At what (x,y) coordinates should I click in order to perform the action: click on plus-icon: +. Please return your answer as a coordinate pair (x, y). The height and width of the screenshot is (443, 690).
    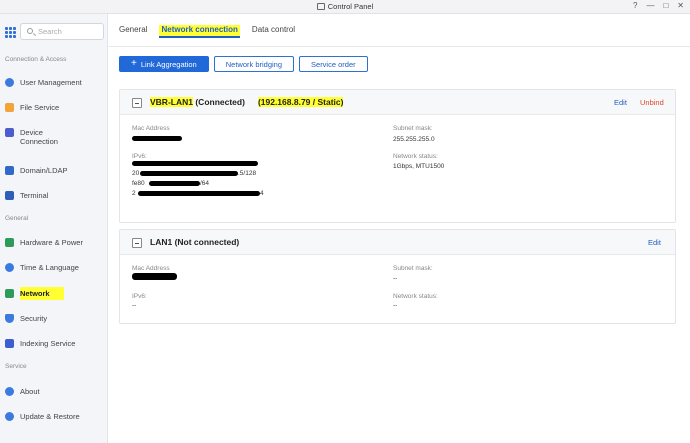
    Looking at the image, I should click on (134, 63).